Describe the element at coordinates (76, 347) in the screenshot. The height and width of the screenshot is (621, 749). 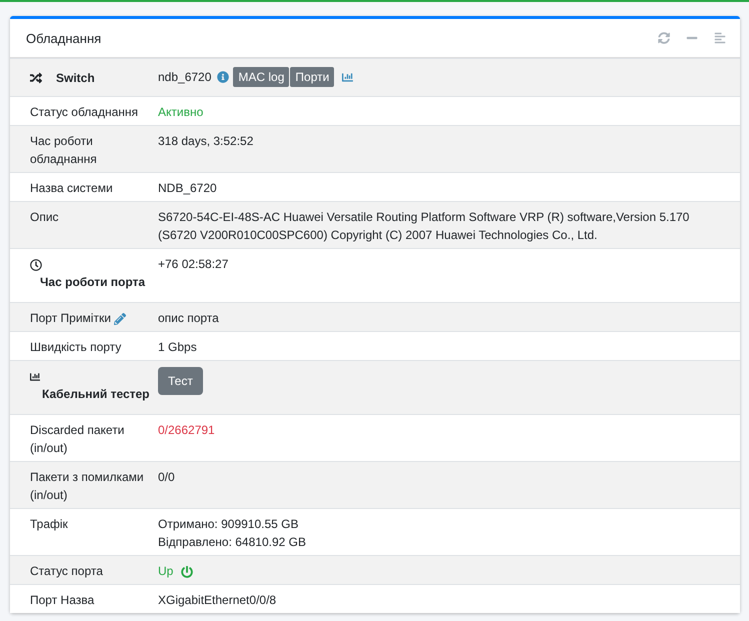
I see `row-label: Швидкість порту` at that location.